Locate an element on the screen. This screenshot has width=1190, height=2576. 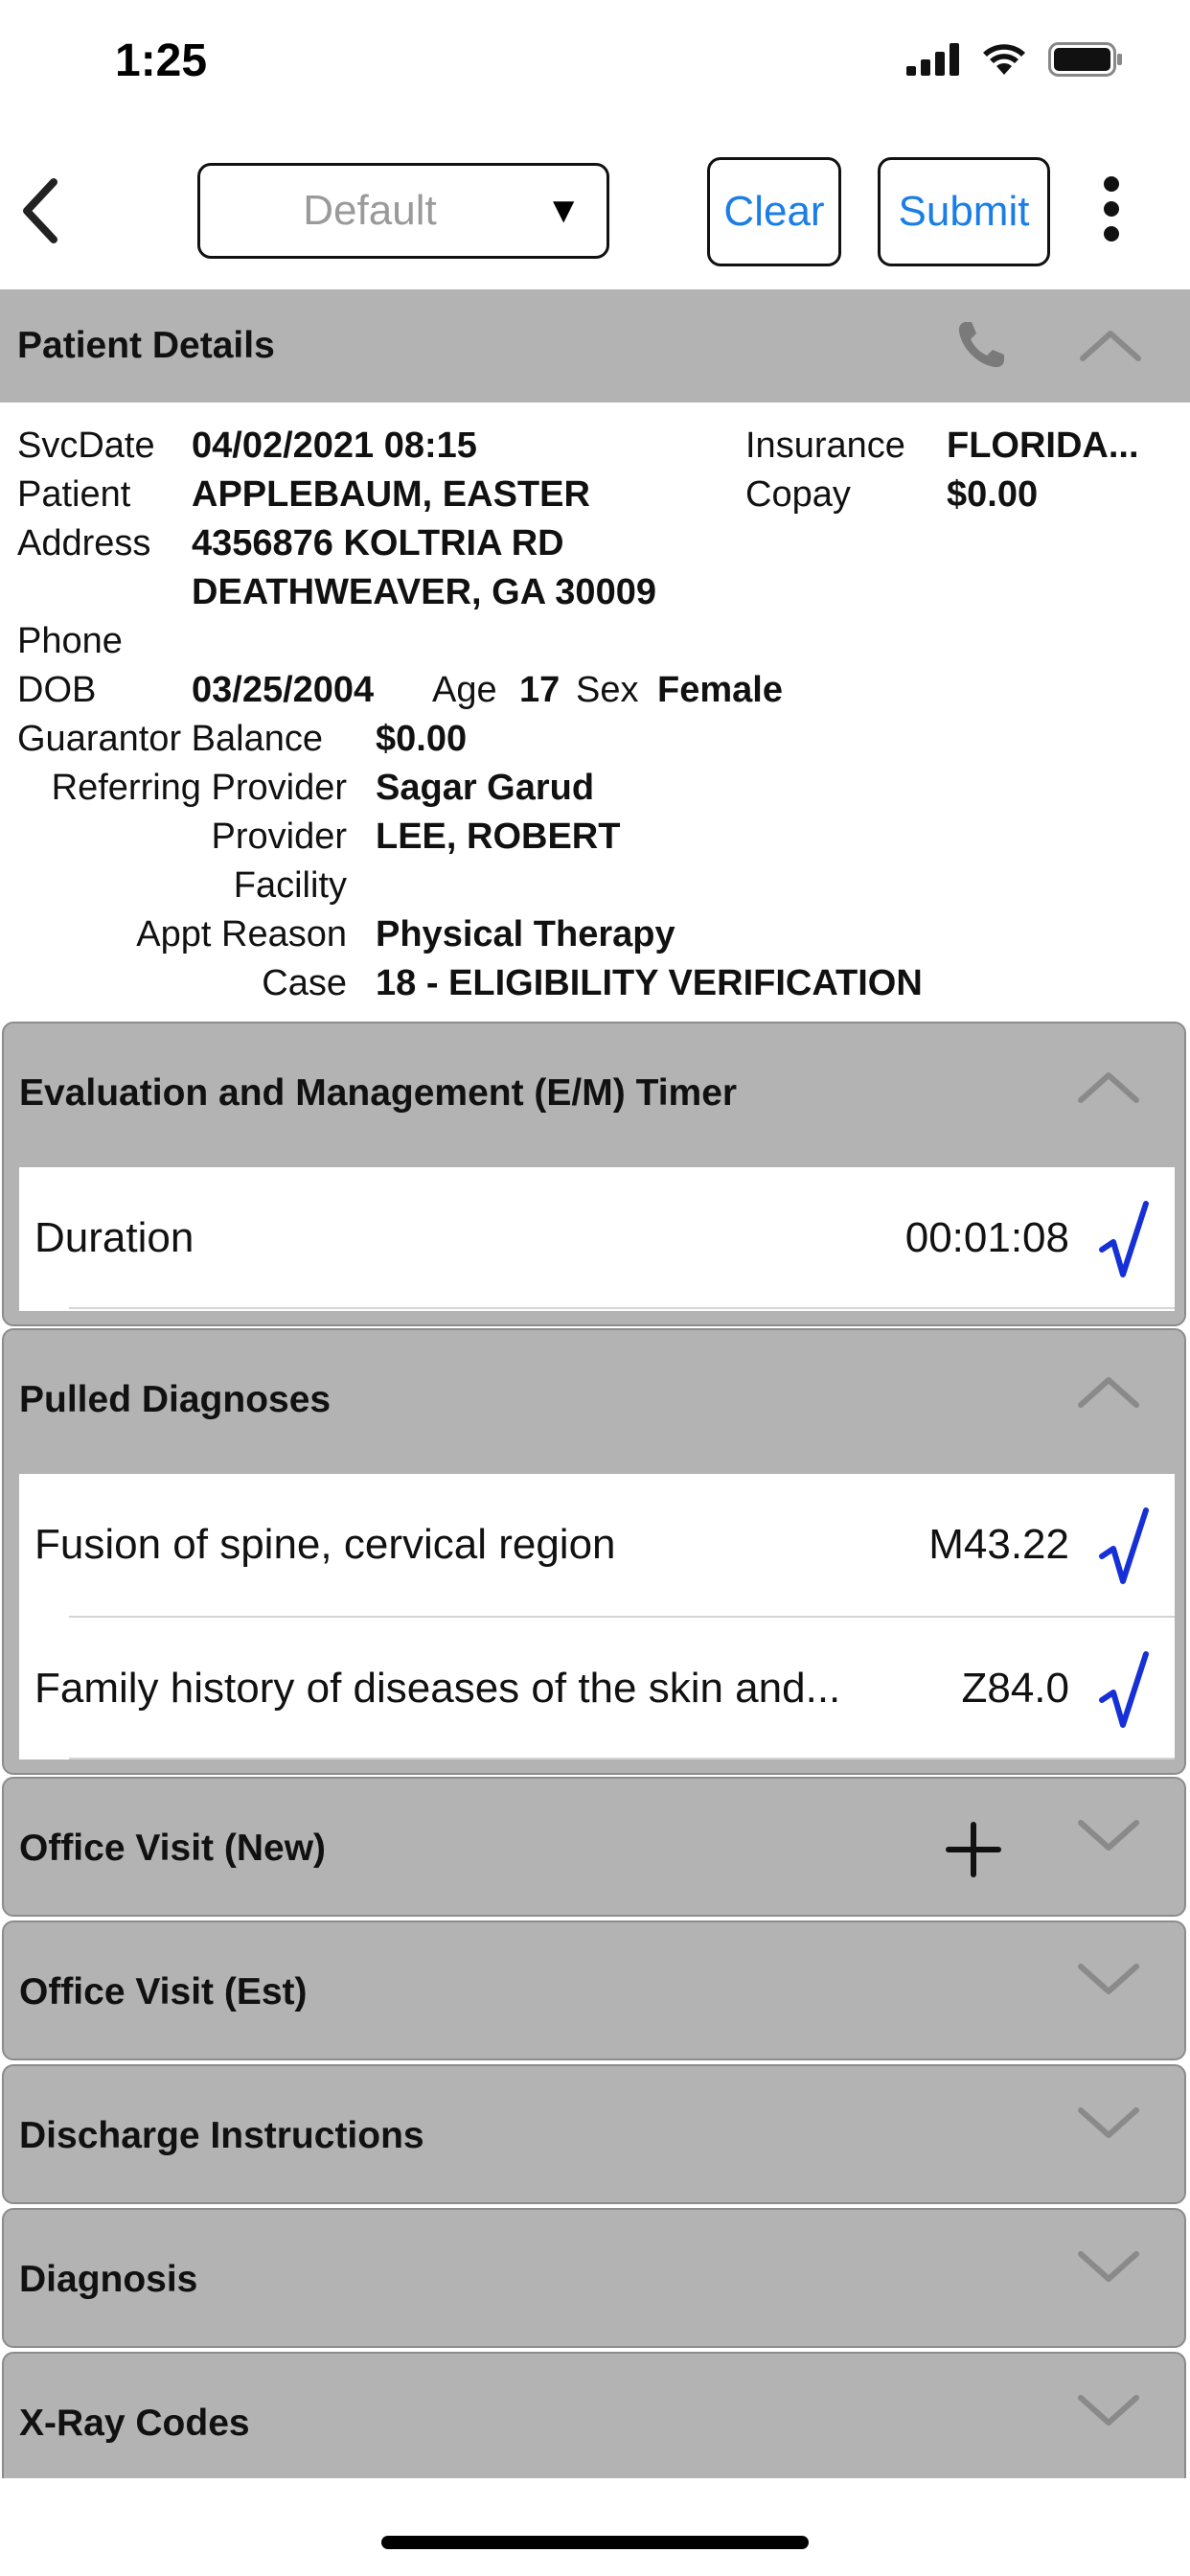
x-ray-codes-title: X-Ray Codes is located at coordinates (135, 2423).